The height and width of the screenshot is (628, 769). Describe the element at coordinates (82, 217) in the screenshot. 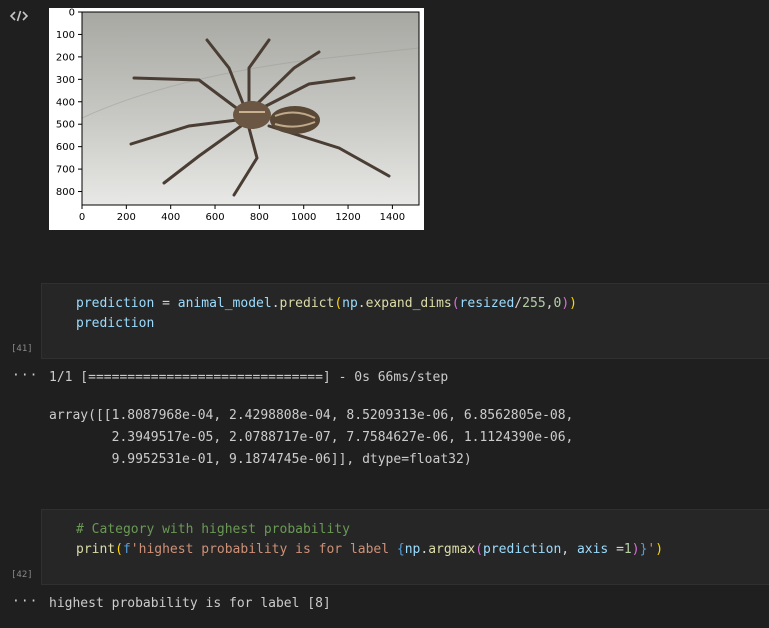

I see `x-tick-label: 0` at that location.